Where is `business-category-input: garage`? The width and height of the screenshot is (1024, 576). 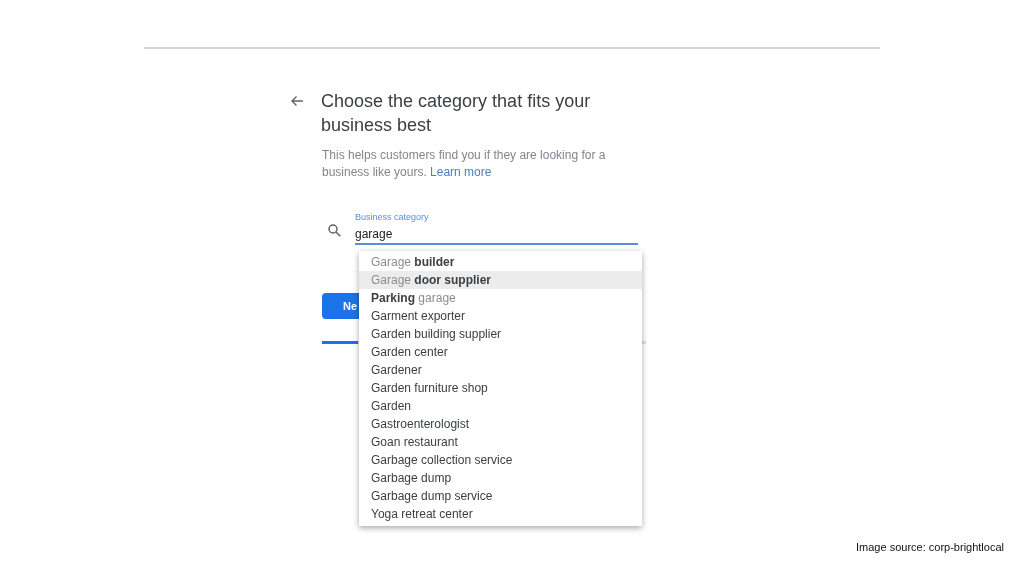
business-category-input: garage is located at coordinates (496, 236).